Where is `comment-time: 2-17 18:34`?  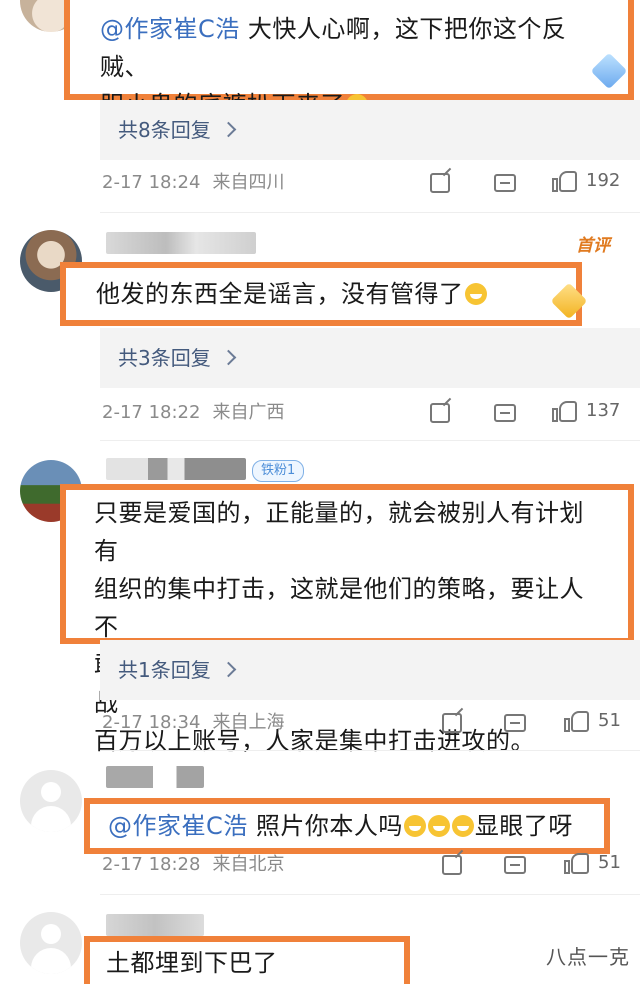
comment-time: 2-17 18:34 is located at coordinates (151, 722).